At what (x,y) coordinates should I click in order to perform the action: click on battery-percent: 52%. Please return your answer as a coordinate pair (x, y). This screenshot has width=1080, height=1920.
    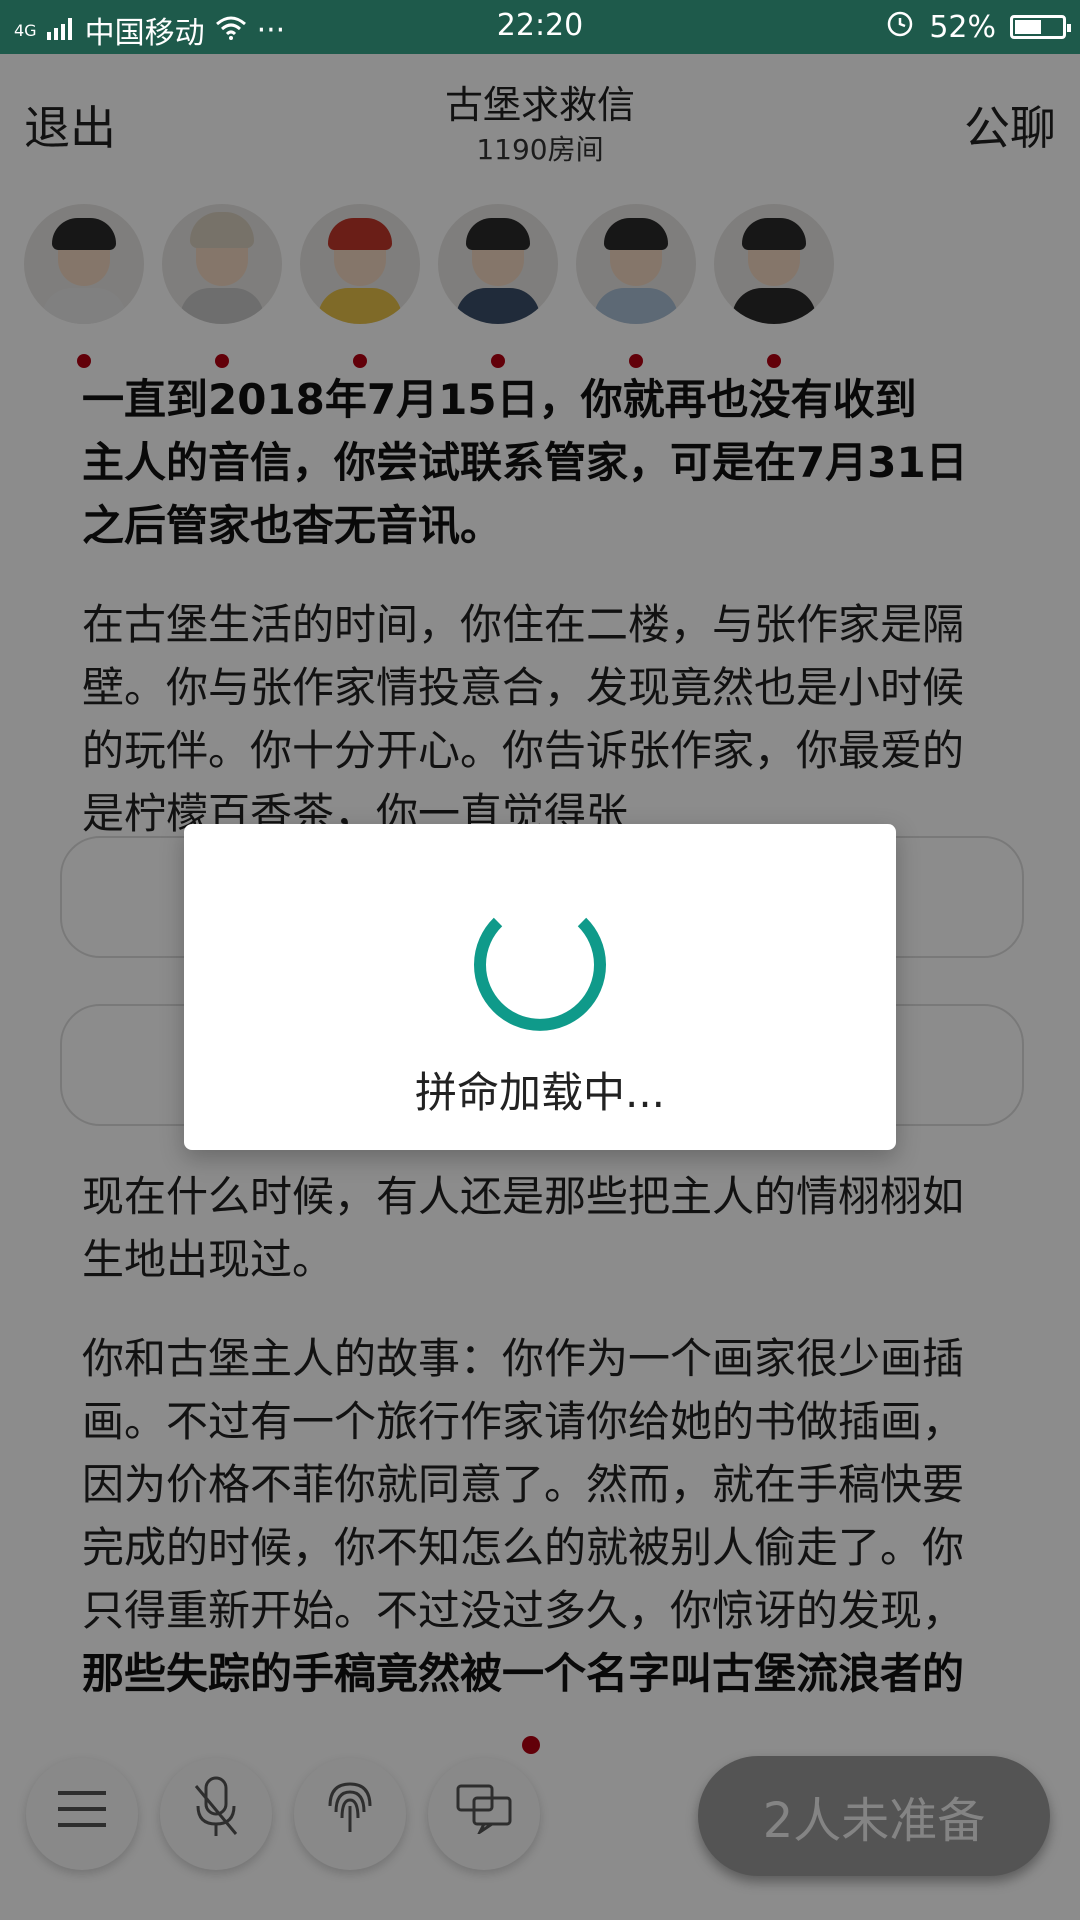
    Looking at the image, I should click on (962, 27).